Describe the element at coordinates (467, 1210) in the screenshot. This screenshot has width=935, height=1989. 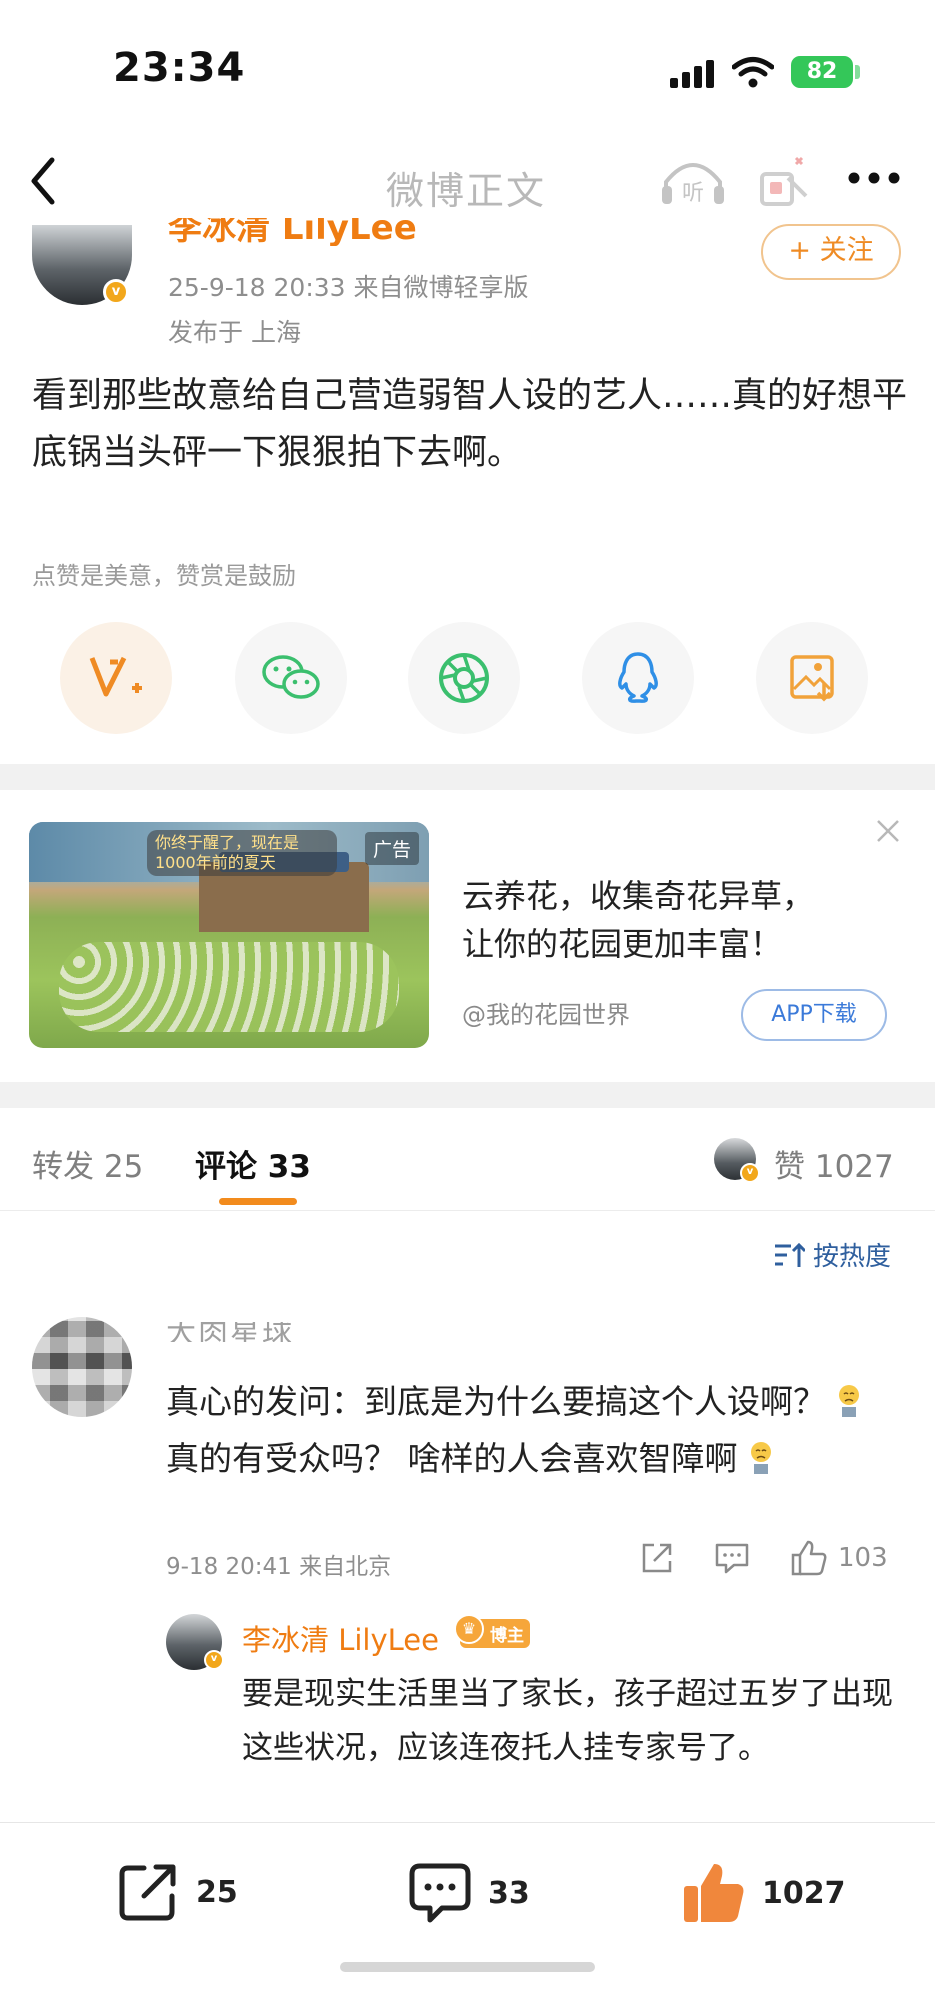
I see `tabs-divider` at that location.